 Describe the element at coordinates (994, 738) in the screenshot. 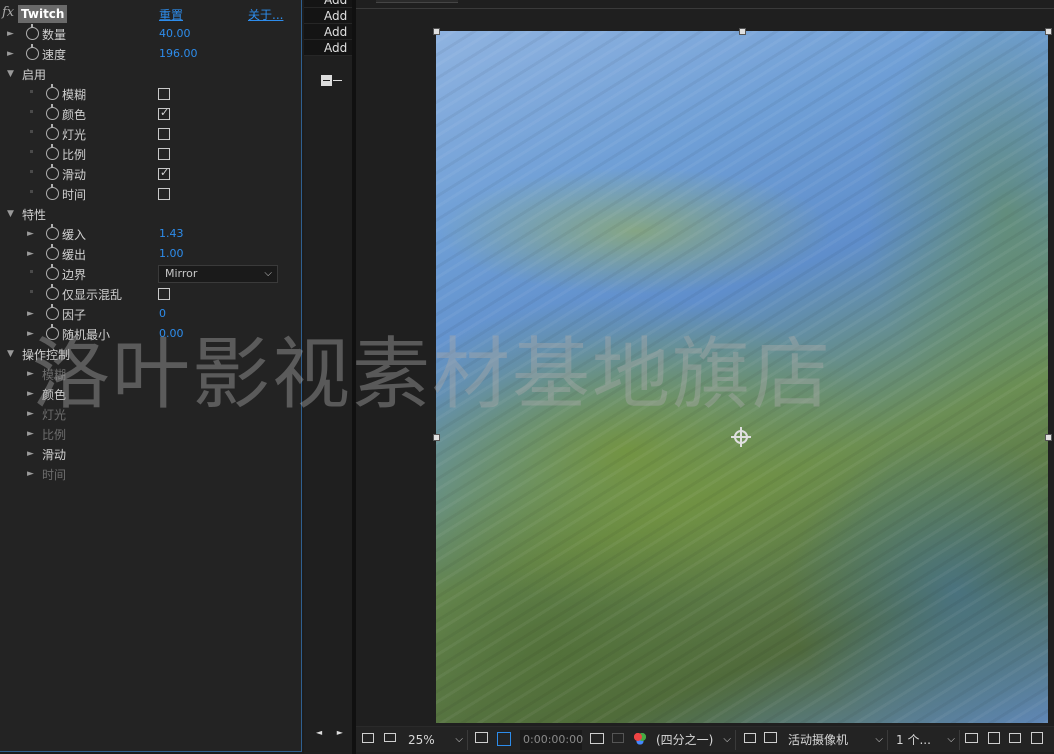

I see `fast-previews-icon` at that location.